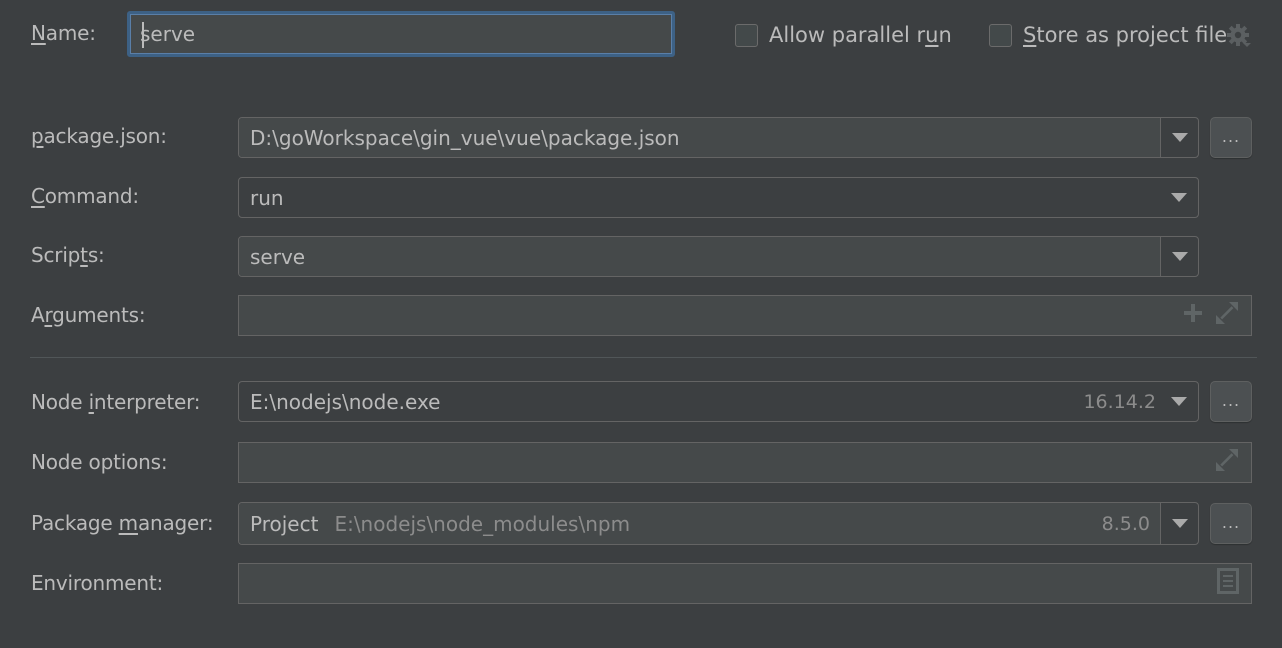 The width and height of the screenshot is (1282, 648). Describe the element at coordinates (84, 255) in the screenshot. I see `mnemonic: t` at that location.